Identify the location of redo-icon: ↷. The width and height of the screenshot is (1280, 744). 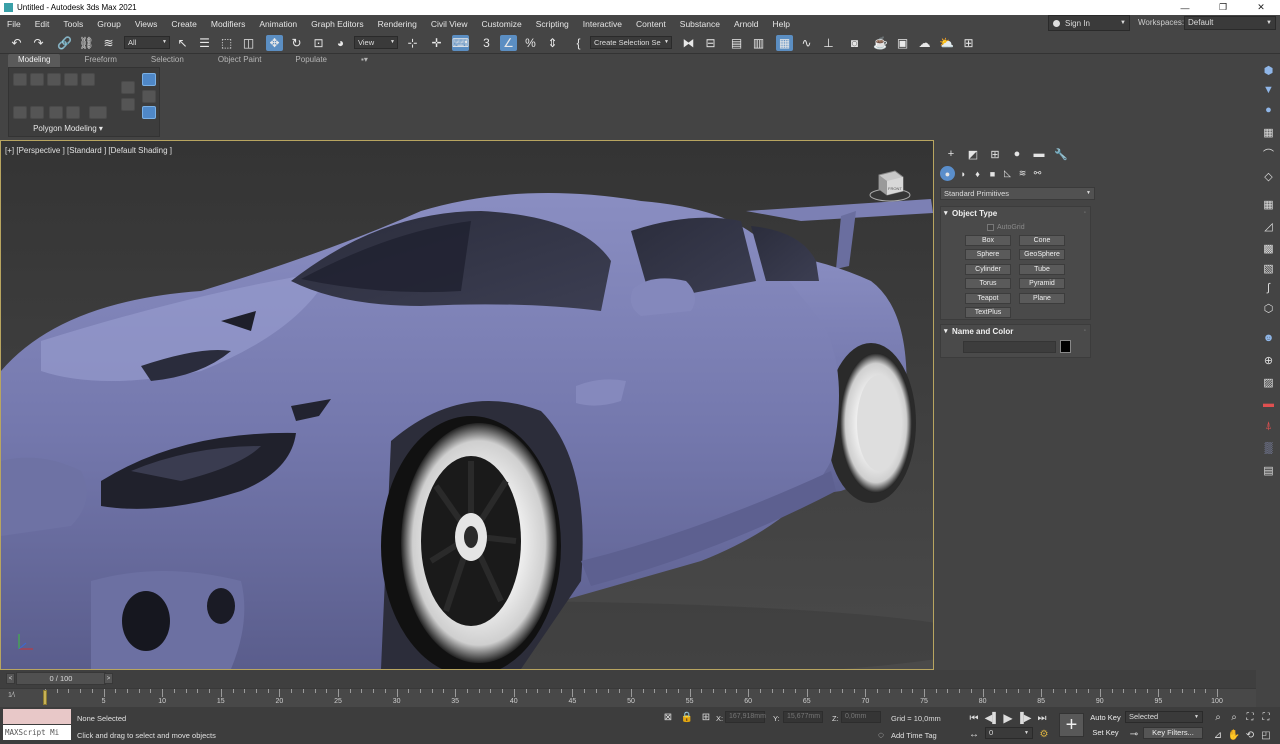
(38, 43).